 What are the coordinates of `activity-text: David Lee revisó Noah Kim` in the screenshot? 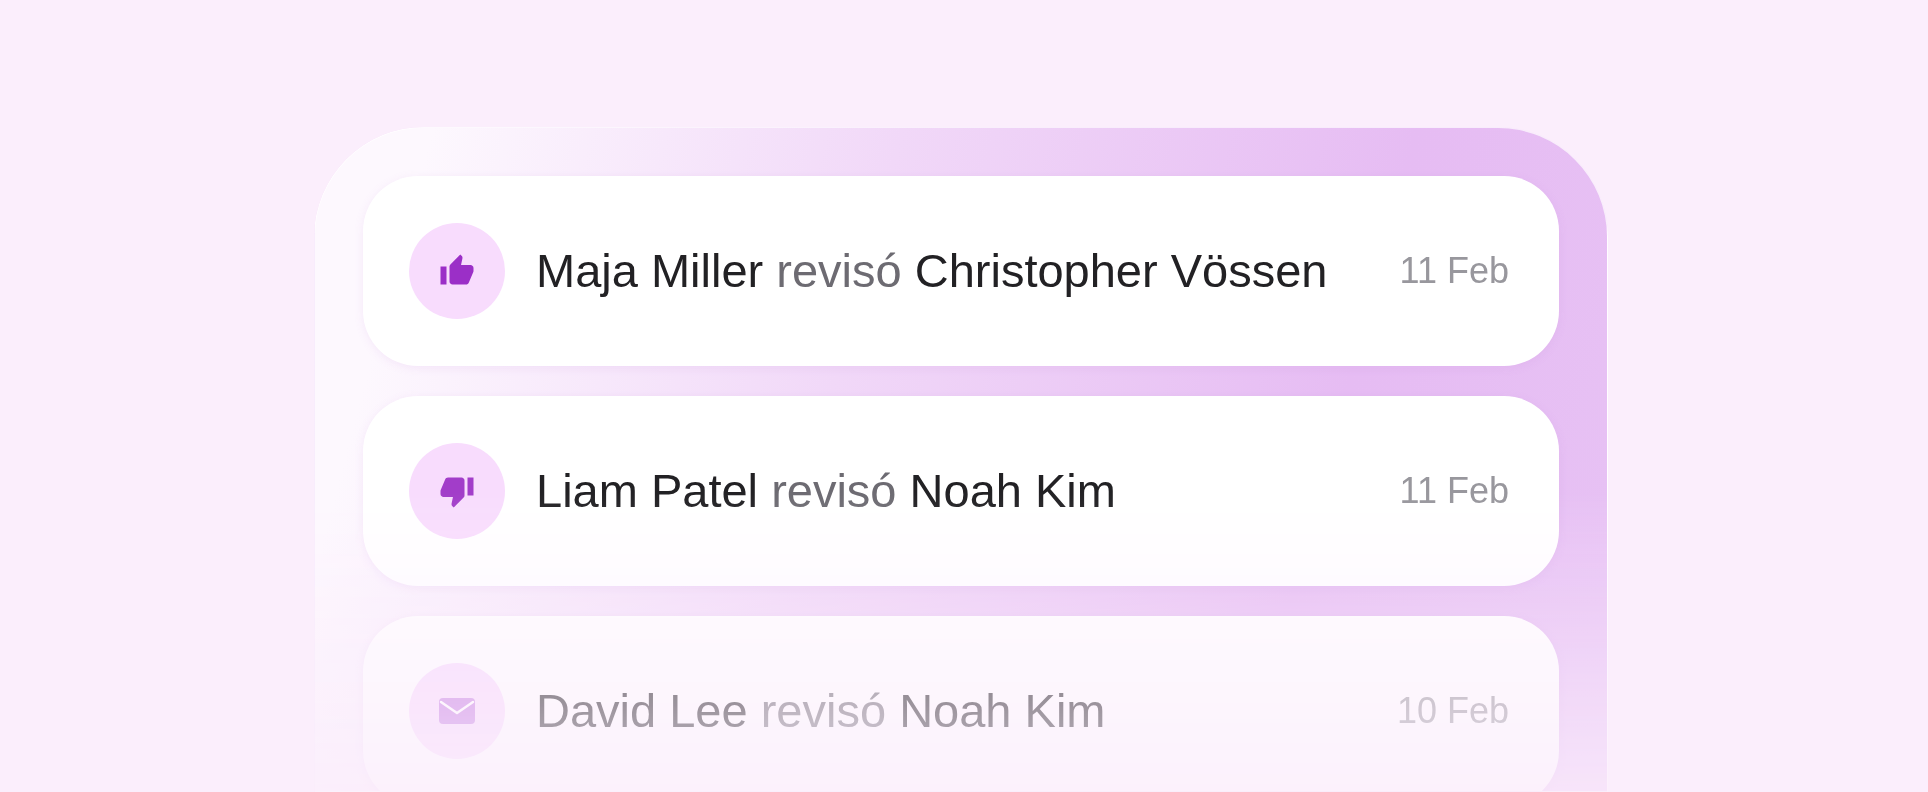 It's located at (821, 710).